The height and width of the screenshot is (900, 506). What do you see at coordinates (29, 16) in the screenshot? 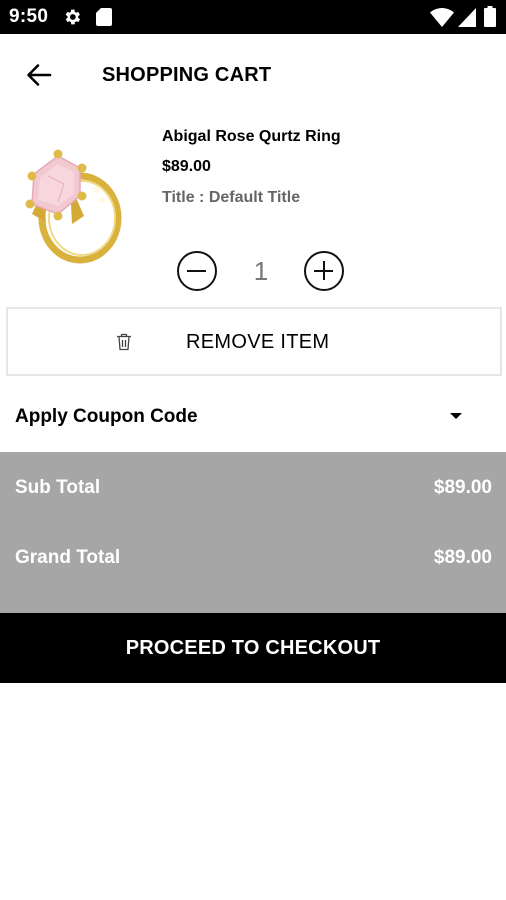
I see `status-time: 9:50` at bounding box center [29, 16].